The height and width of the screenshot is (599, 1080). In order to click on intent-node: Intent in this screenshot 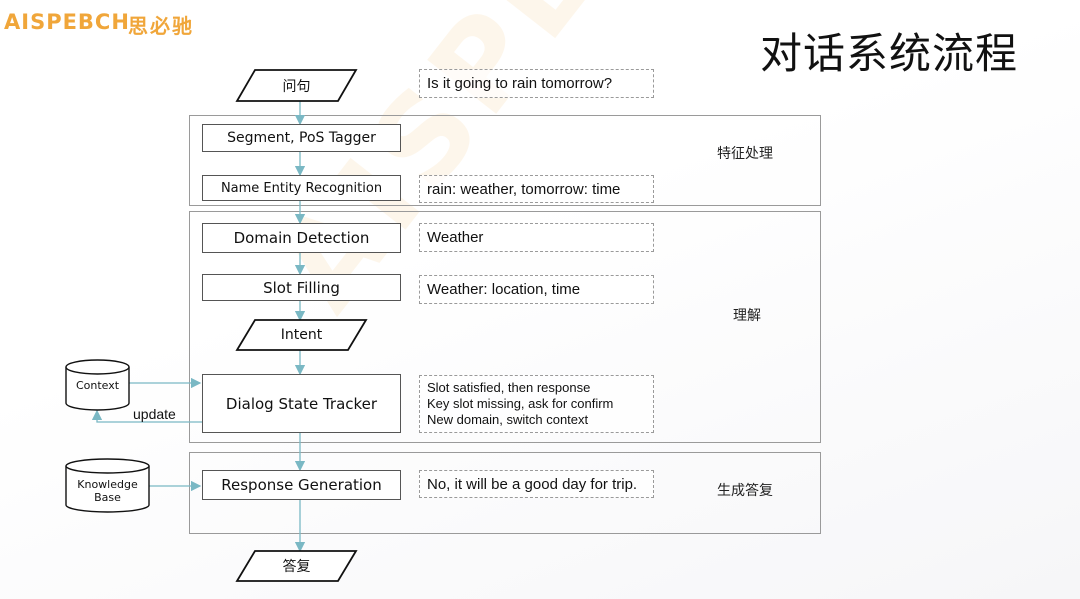, I will do `click(301, 335)`.